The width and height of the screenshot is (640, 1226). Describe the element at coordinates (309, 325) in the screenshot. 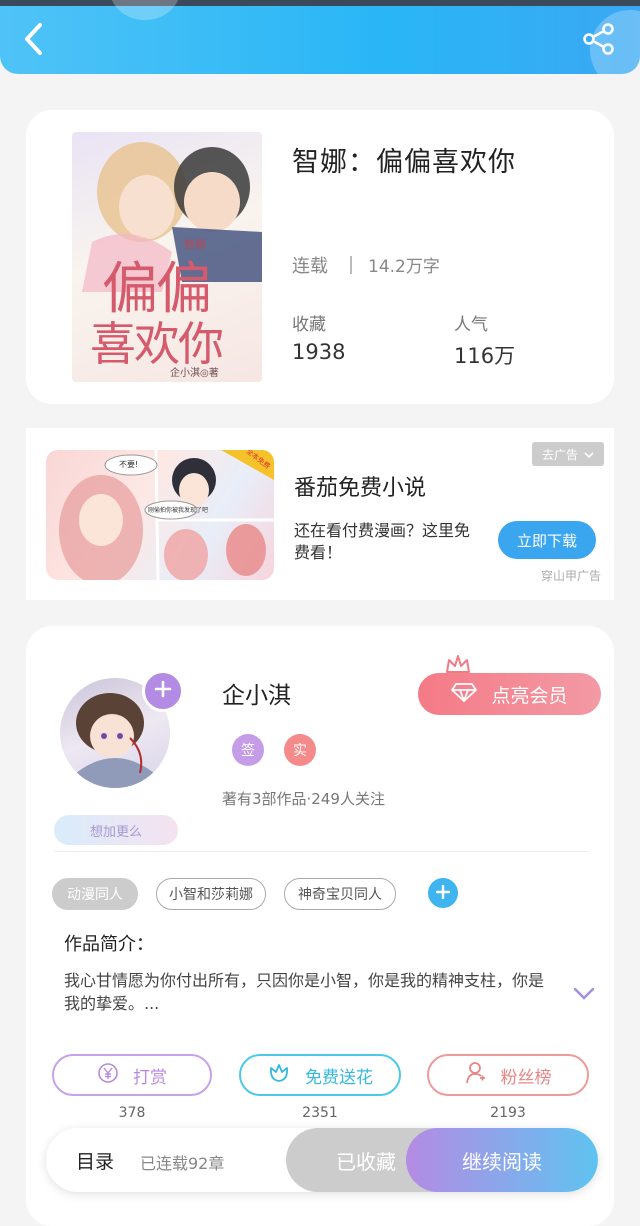

I see `favorites-label: 收藏` at that location.